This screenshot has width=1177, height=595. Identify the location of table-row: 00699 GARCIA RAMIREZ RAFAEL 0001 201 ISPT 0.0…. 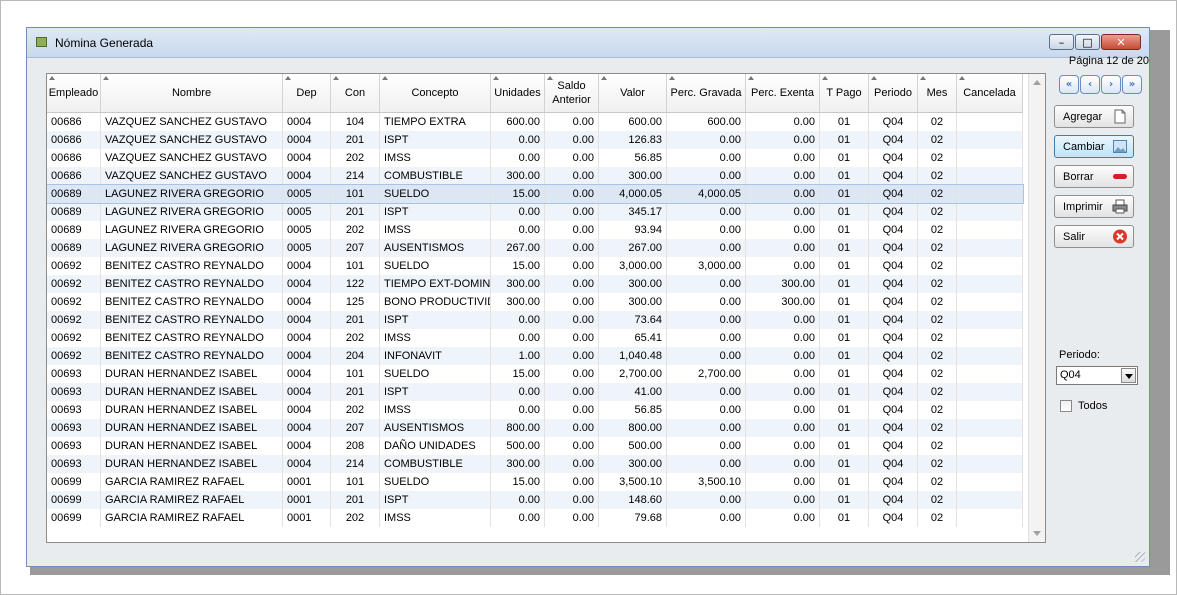
(535, 500).